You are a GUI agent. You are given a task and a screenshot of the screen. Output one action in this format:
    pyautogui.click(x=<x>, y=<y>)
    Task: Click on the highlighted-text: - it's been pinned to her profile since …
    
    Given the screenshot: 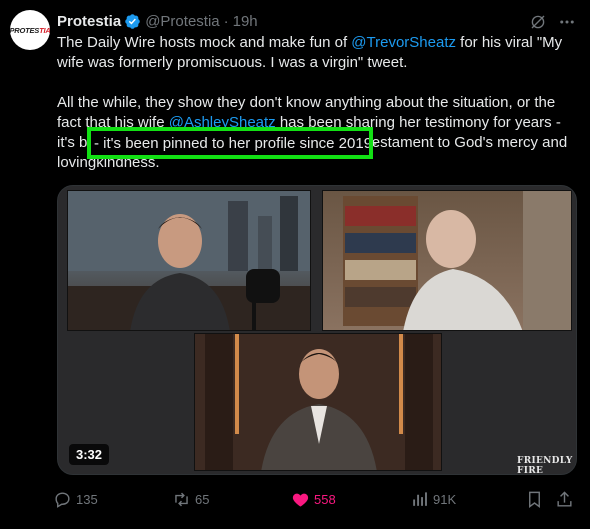 What is the action you would take?
    pyautogui.click(x=234, y=143)
    